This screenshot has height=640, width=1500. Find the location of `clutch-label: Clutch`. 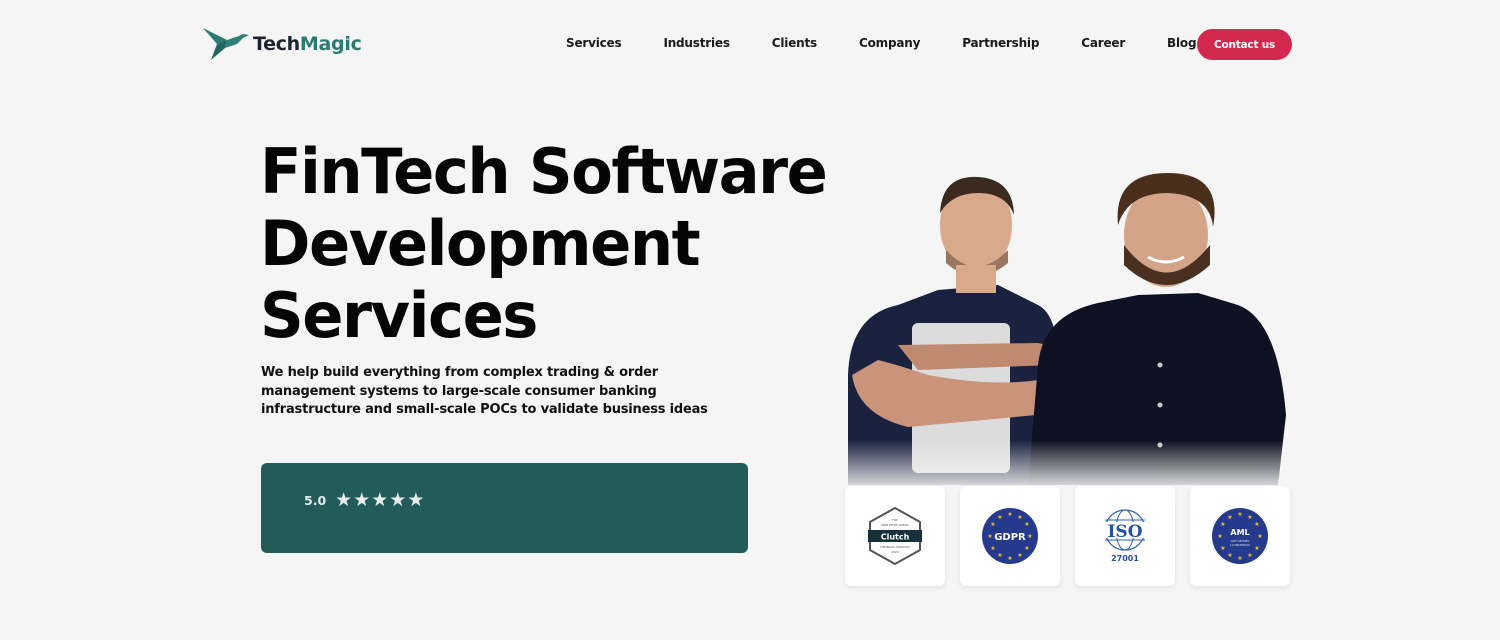

clutch-label: Clutch is located at coordinates (895, 537).